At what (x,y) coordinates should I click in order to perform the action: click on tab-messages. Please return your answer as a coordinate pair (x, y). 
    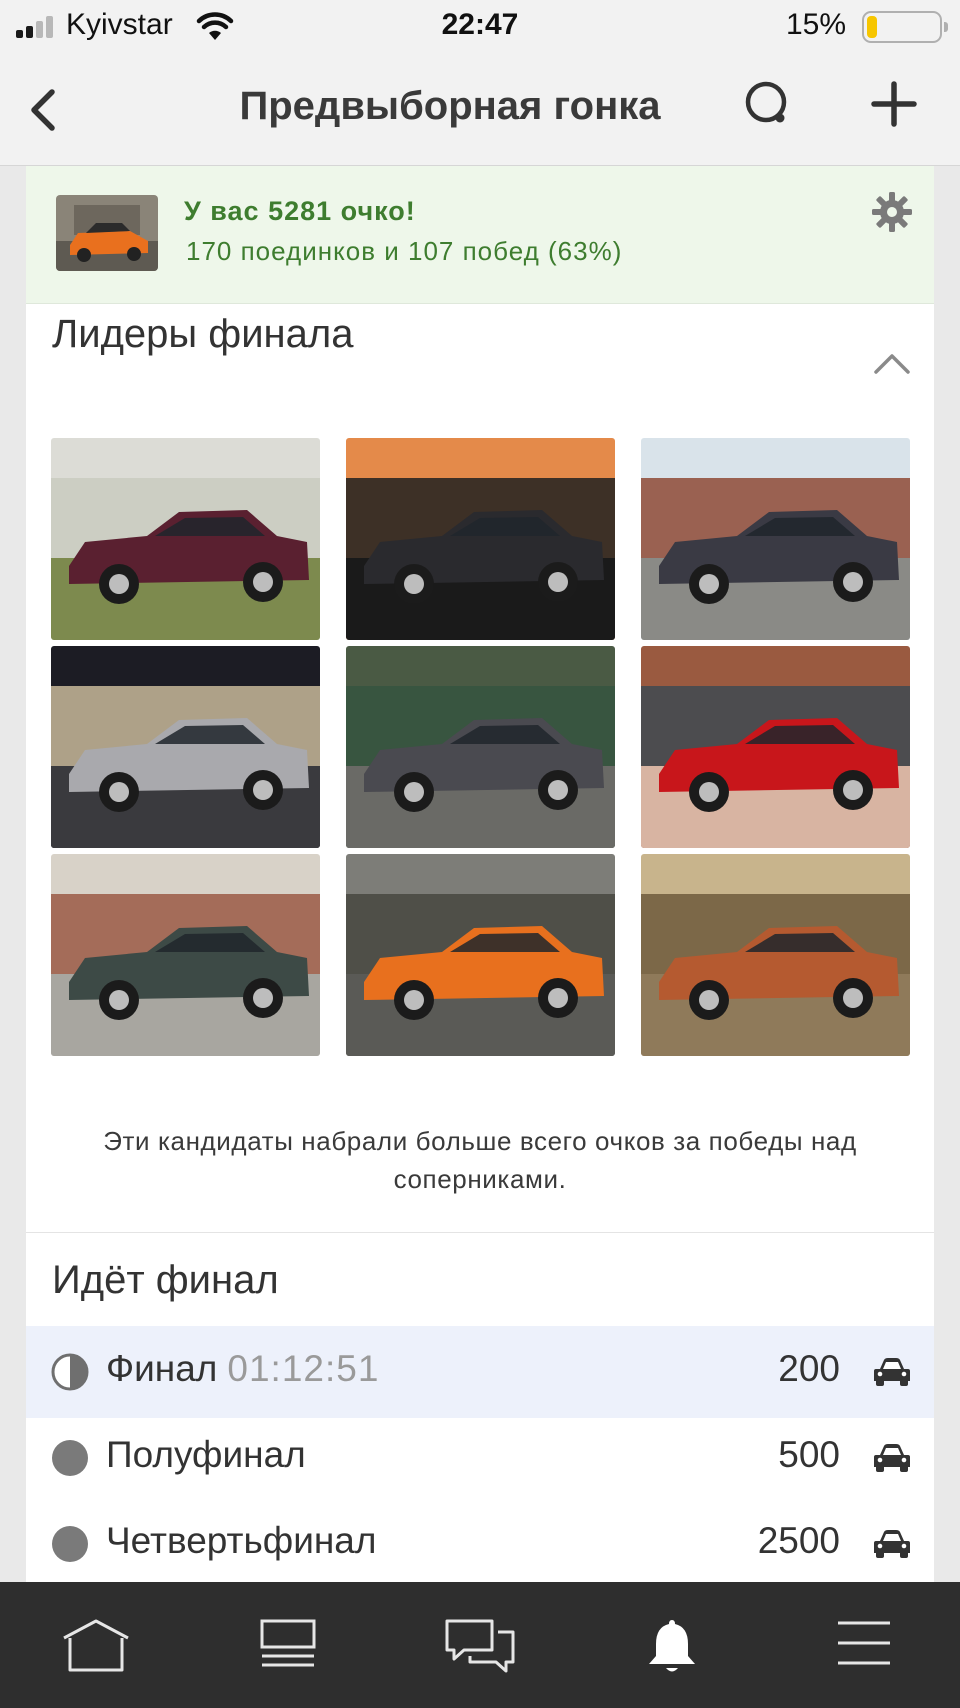
    Looking at the image, I should click on (480, 1645).